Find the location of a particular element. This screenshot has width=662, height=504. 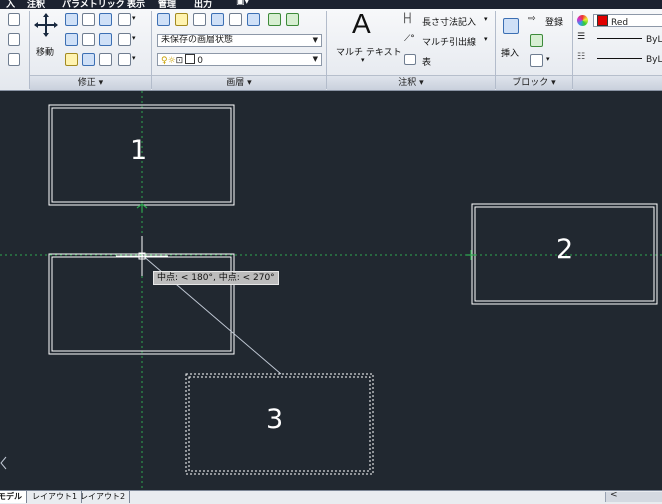

menu-item-parametric: パラメトリック is located at coordinates (93, 4).